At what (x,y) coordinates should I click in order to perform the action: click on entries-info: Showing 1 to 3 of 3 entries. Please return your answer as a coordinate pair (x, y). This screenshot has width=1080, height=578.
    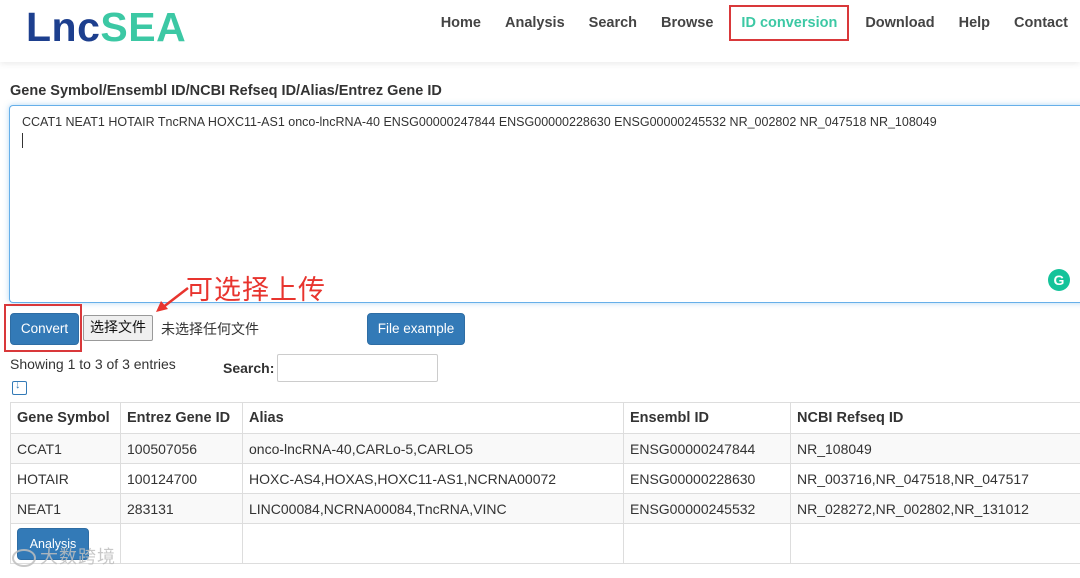
    Looking at the image, I should click on (93, 364).